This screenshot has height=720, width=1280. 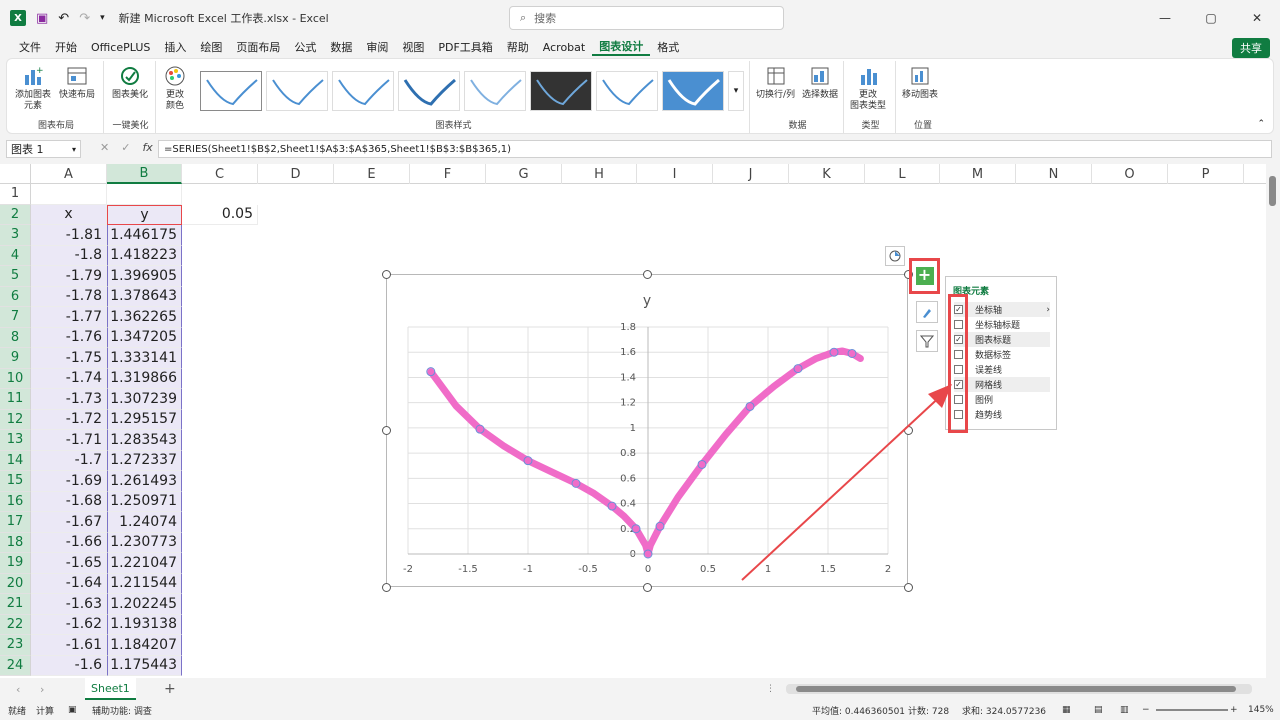 What do you see at coordinates (564, 47) in the screenshot?
I see `tab-12: Acrobat` at bounding box center [564, 47].